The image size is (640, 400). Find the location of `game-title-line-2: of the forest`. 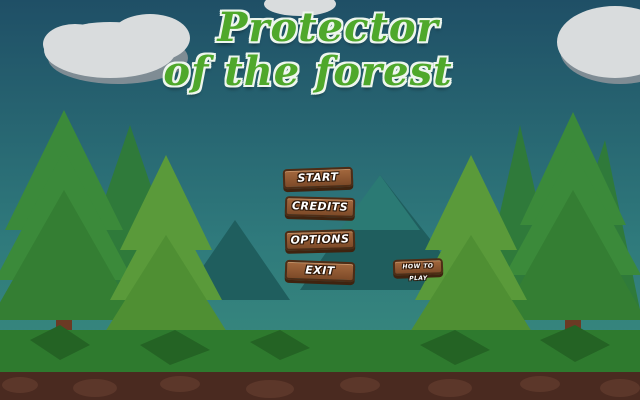

game-title-line-2: of the forest is located at coordinates (308, 71).